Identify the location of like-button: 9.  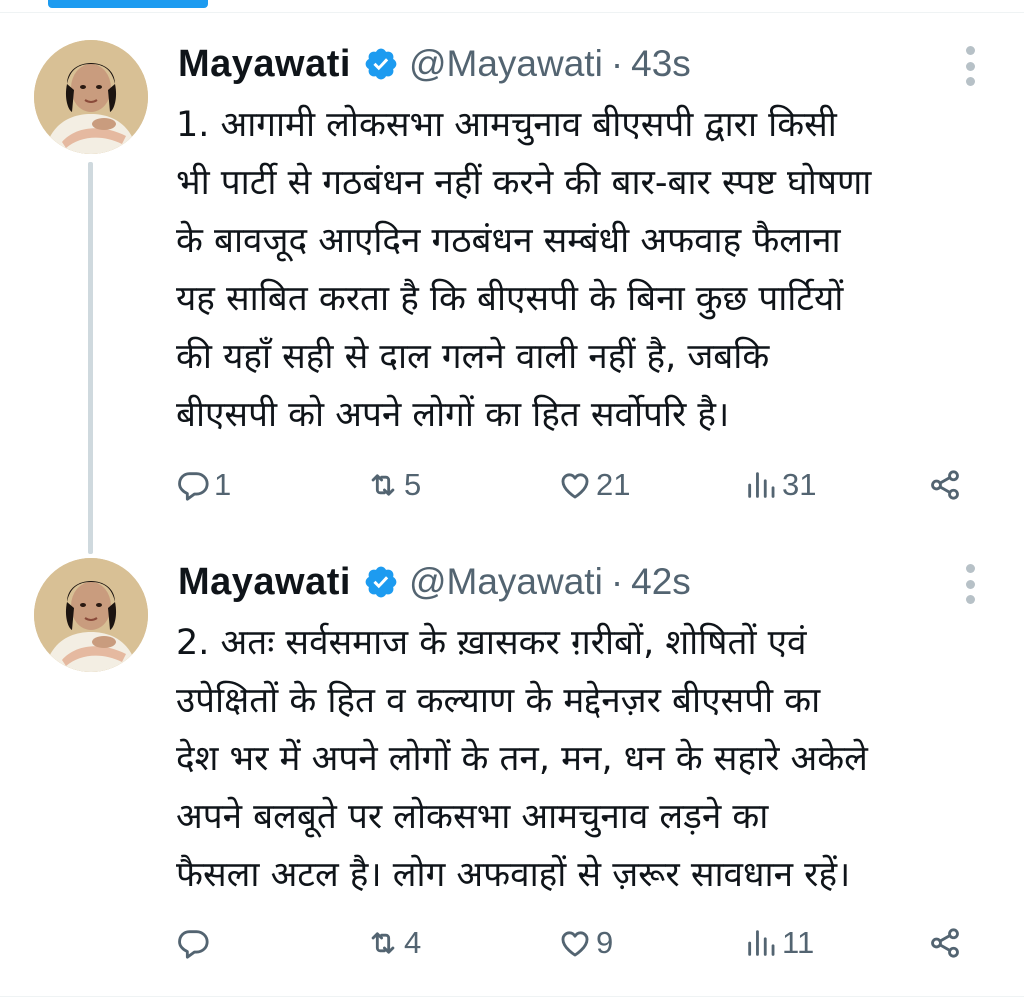
(585, 943).